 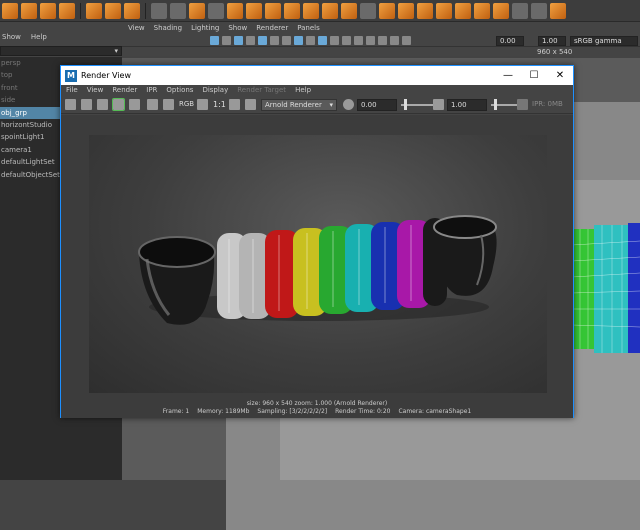 What do you see at coordinates (520, 10) in the screenshot?
I see `pivot-icon` at bounding box center [520, 10].